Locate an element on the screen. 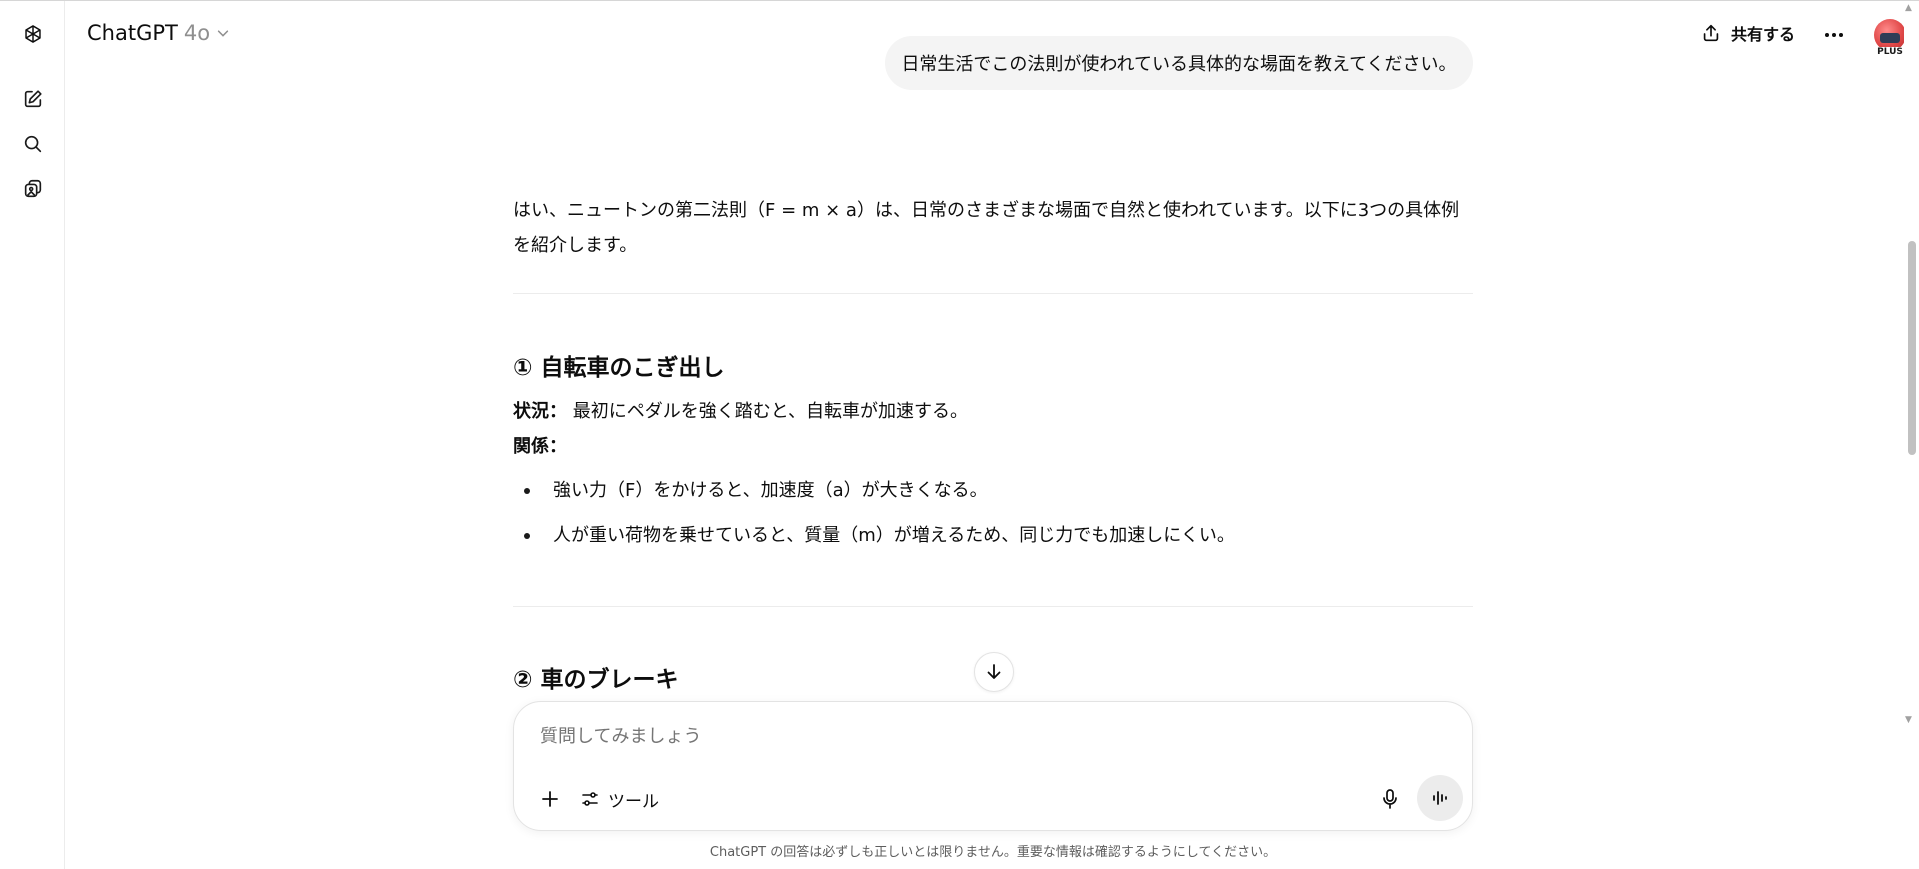  share-label: 共有する is located at coordinates (1763, 34).